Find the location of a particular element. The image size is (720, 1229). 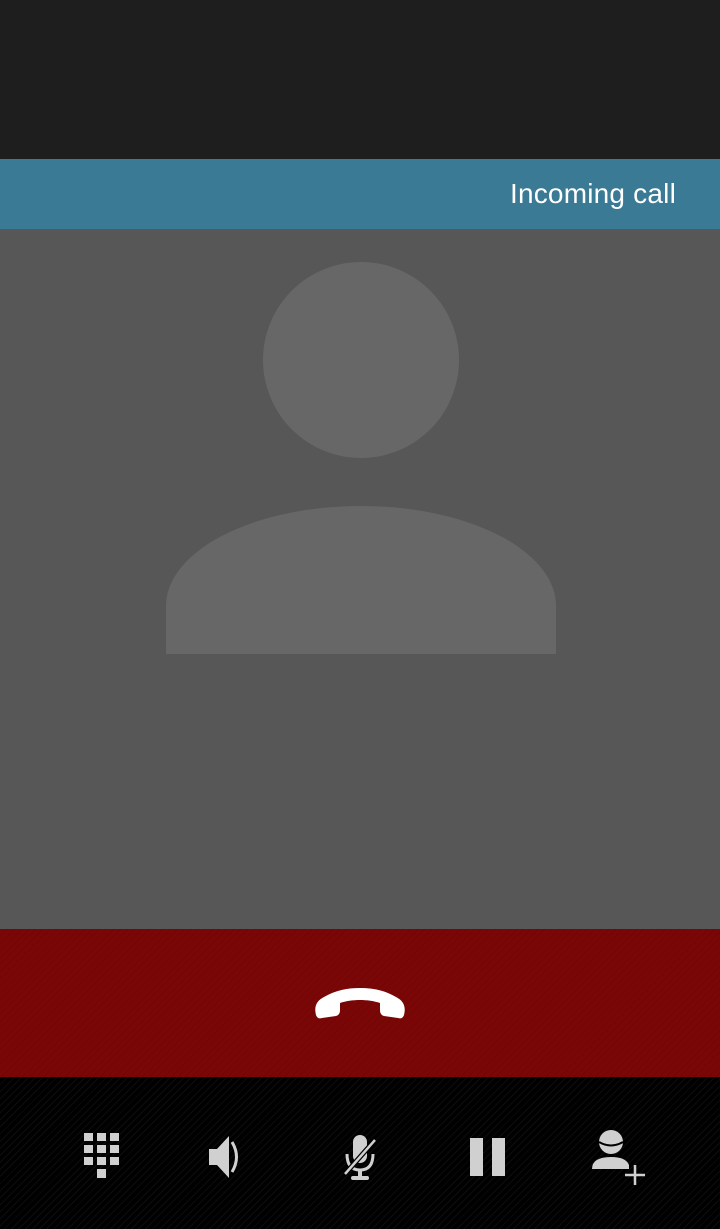

hold-button is located at coordinates (488, 1157).